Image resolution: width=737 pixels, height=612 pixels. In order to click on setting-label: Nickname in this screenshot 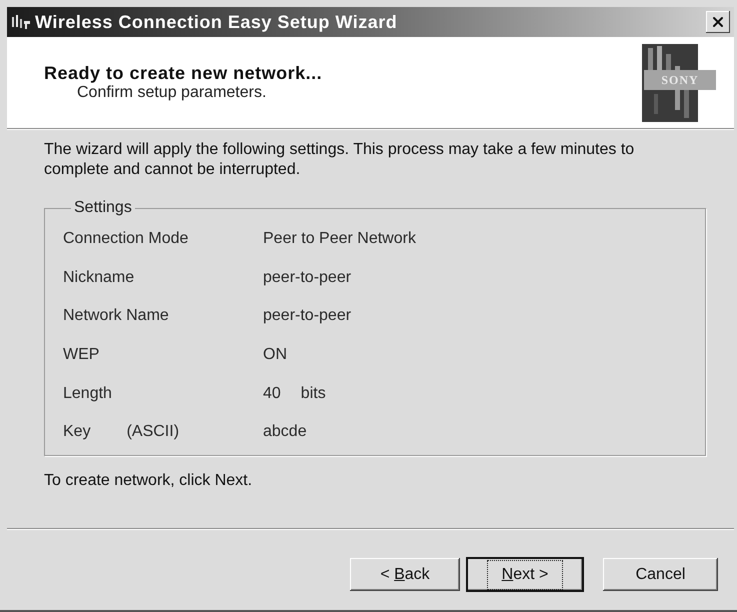, I will do `click(98, 278)`.